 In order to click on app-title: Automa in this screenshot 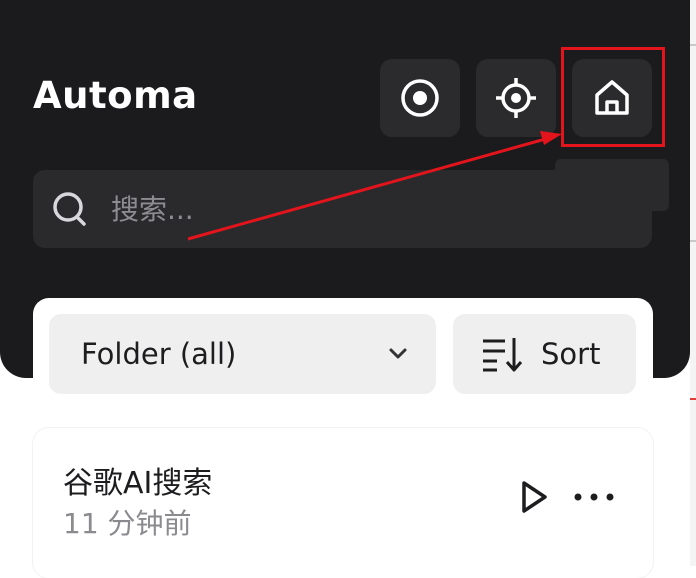, I will do `click(115, 95)`.